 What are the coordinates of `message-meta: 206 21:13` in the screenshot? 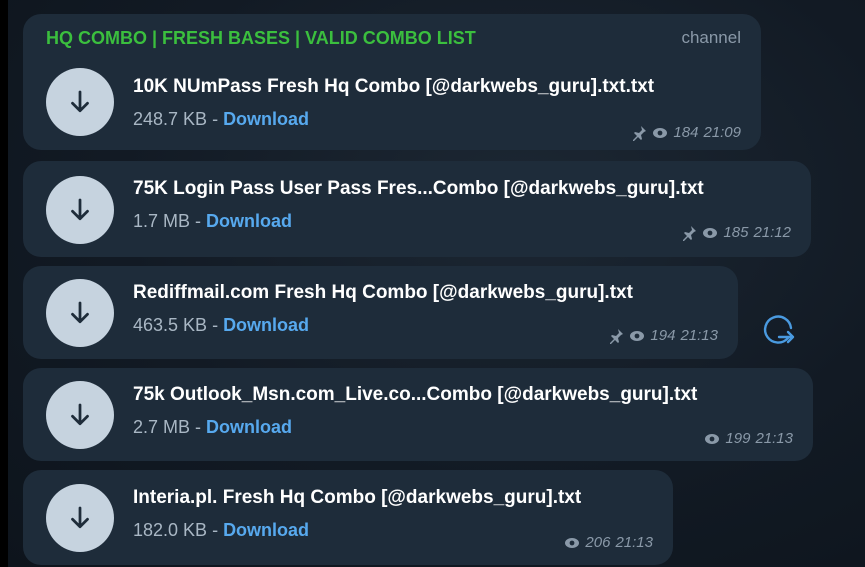 It's located at (608, 542).